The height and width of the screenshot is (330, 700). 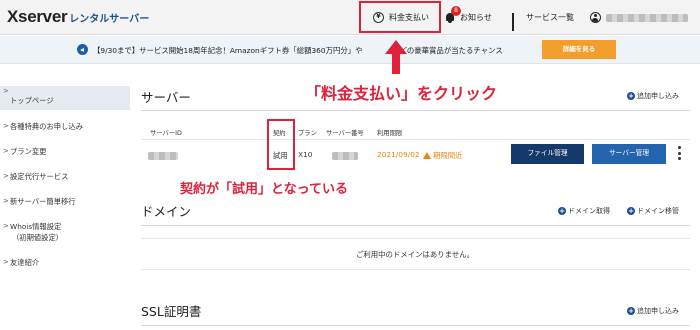 What do you see at coordinates (516, 22) in the screenshot?
I see `grid-icon` at bounding box center [516, 22].